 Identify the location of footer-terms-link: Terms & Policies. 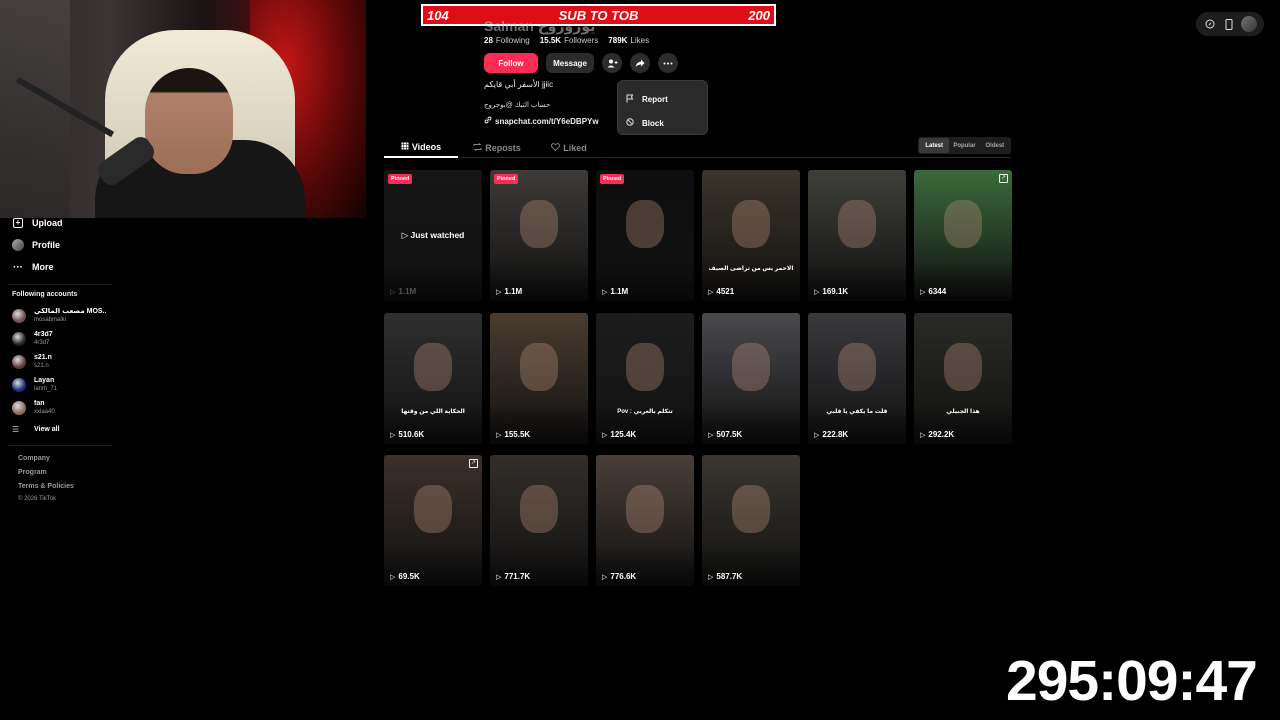
(69, 487).